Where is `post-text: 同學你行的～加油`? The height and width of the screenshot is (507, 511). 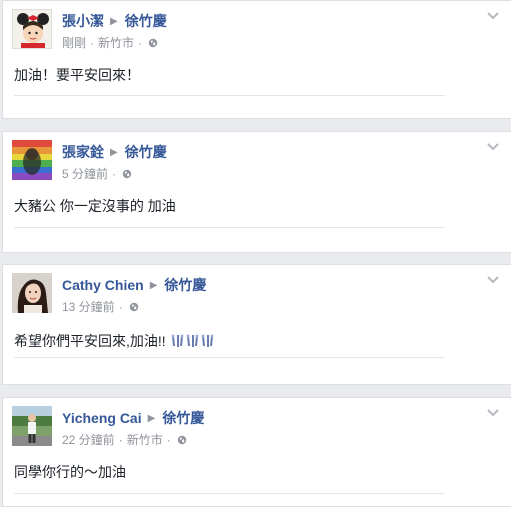 post-text: 同學你行的～加油 is located at coordinates (70, 472).